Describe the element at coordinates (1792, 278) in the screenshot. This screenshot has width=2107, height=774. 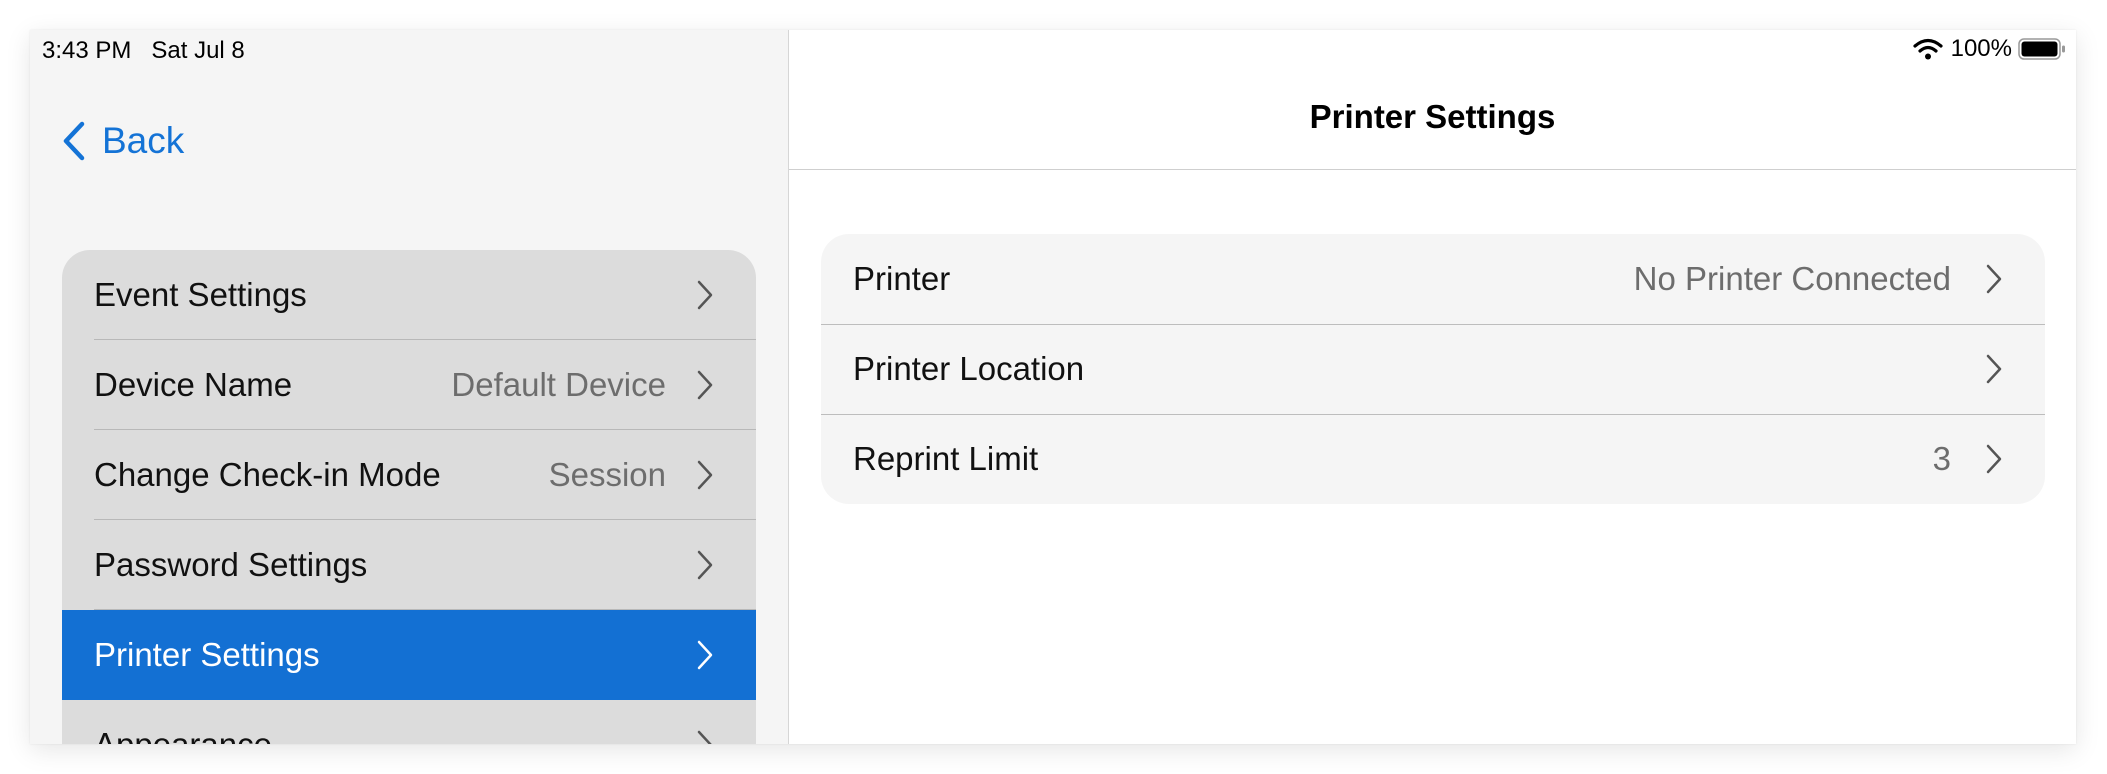
I see `row-value: No Printer Connected` at that location.